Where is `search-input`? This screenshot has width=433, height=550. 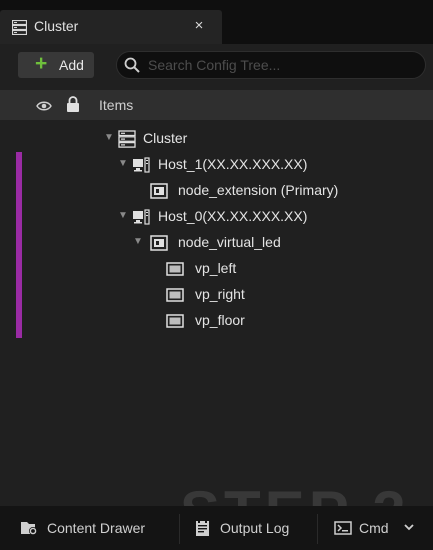
search-input is located at coordinates (278, 65).